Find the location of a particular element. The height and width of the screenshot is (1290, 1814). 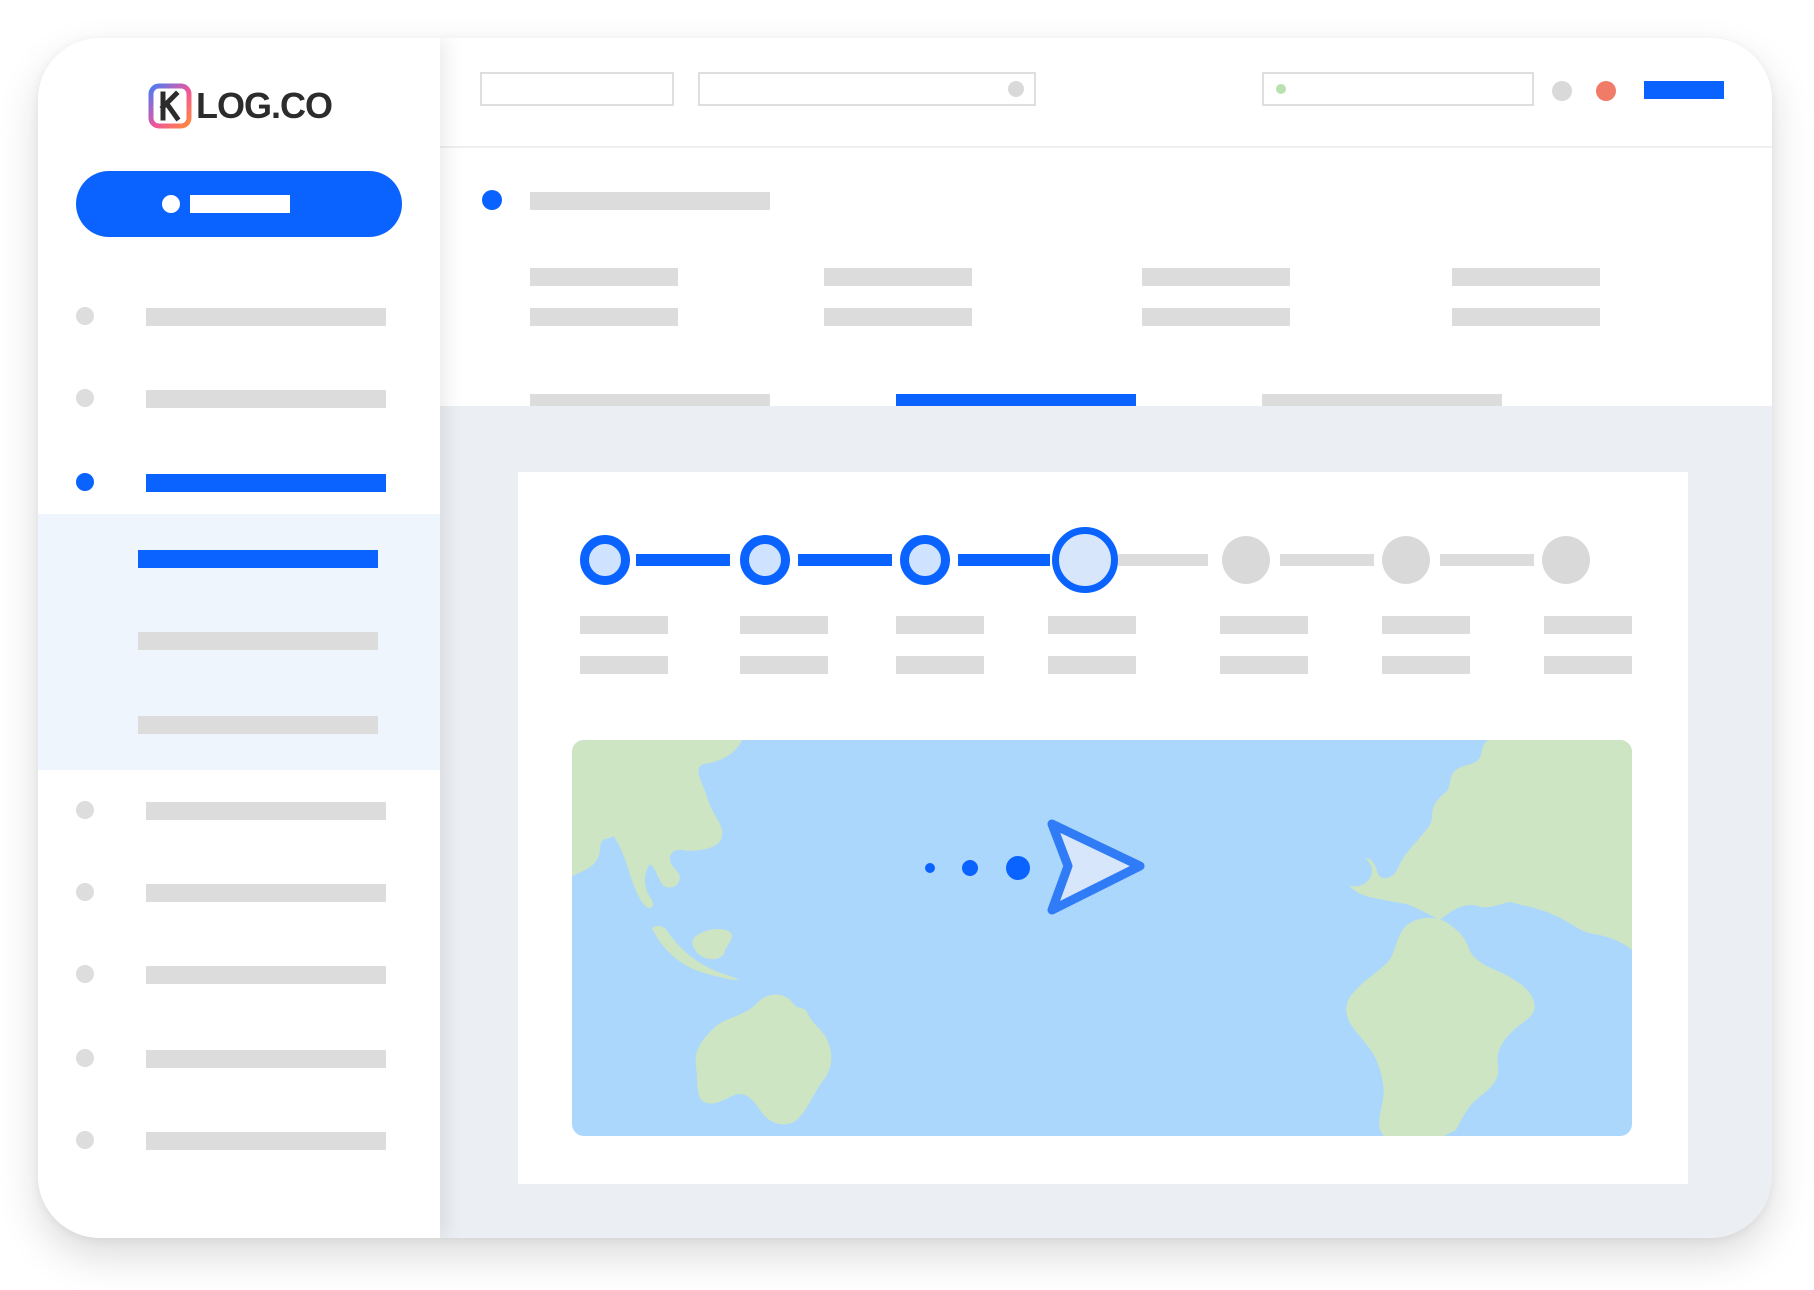

timeline-step-3-done is located at coordinates (925, 560).